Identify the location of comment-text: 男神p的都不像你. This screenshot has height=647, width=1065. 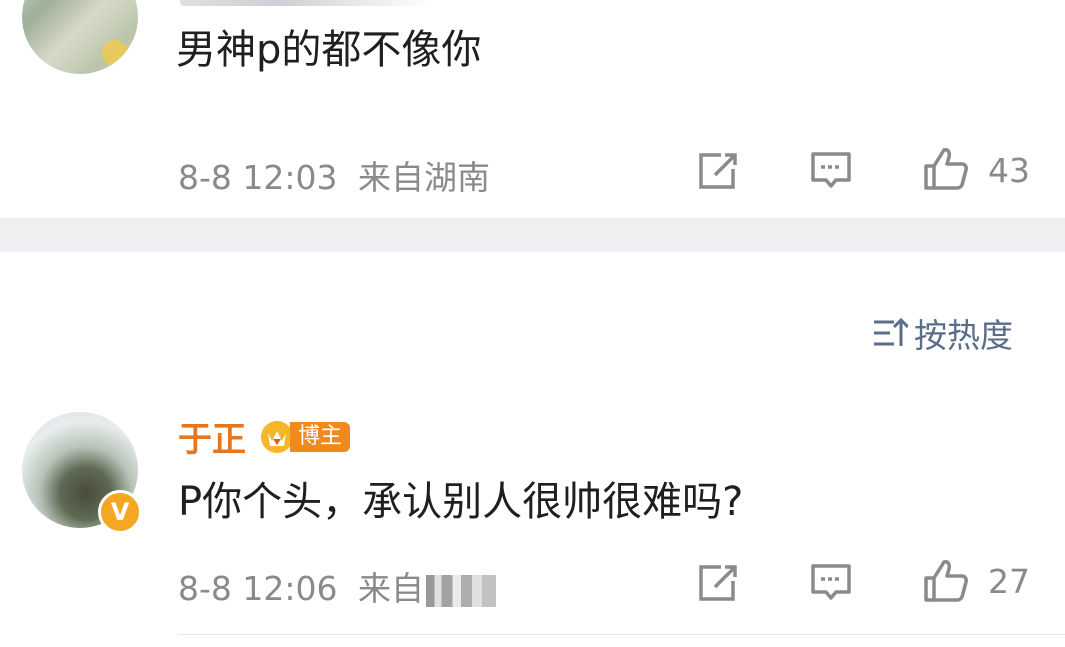
(329, 50).